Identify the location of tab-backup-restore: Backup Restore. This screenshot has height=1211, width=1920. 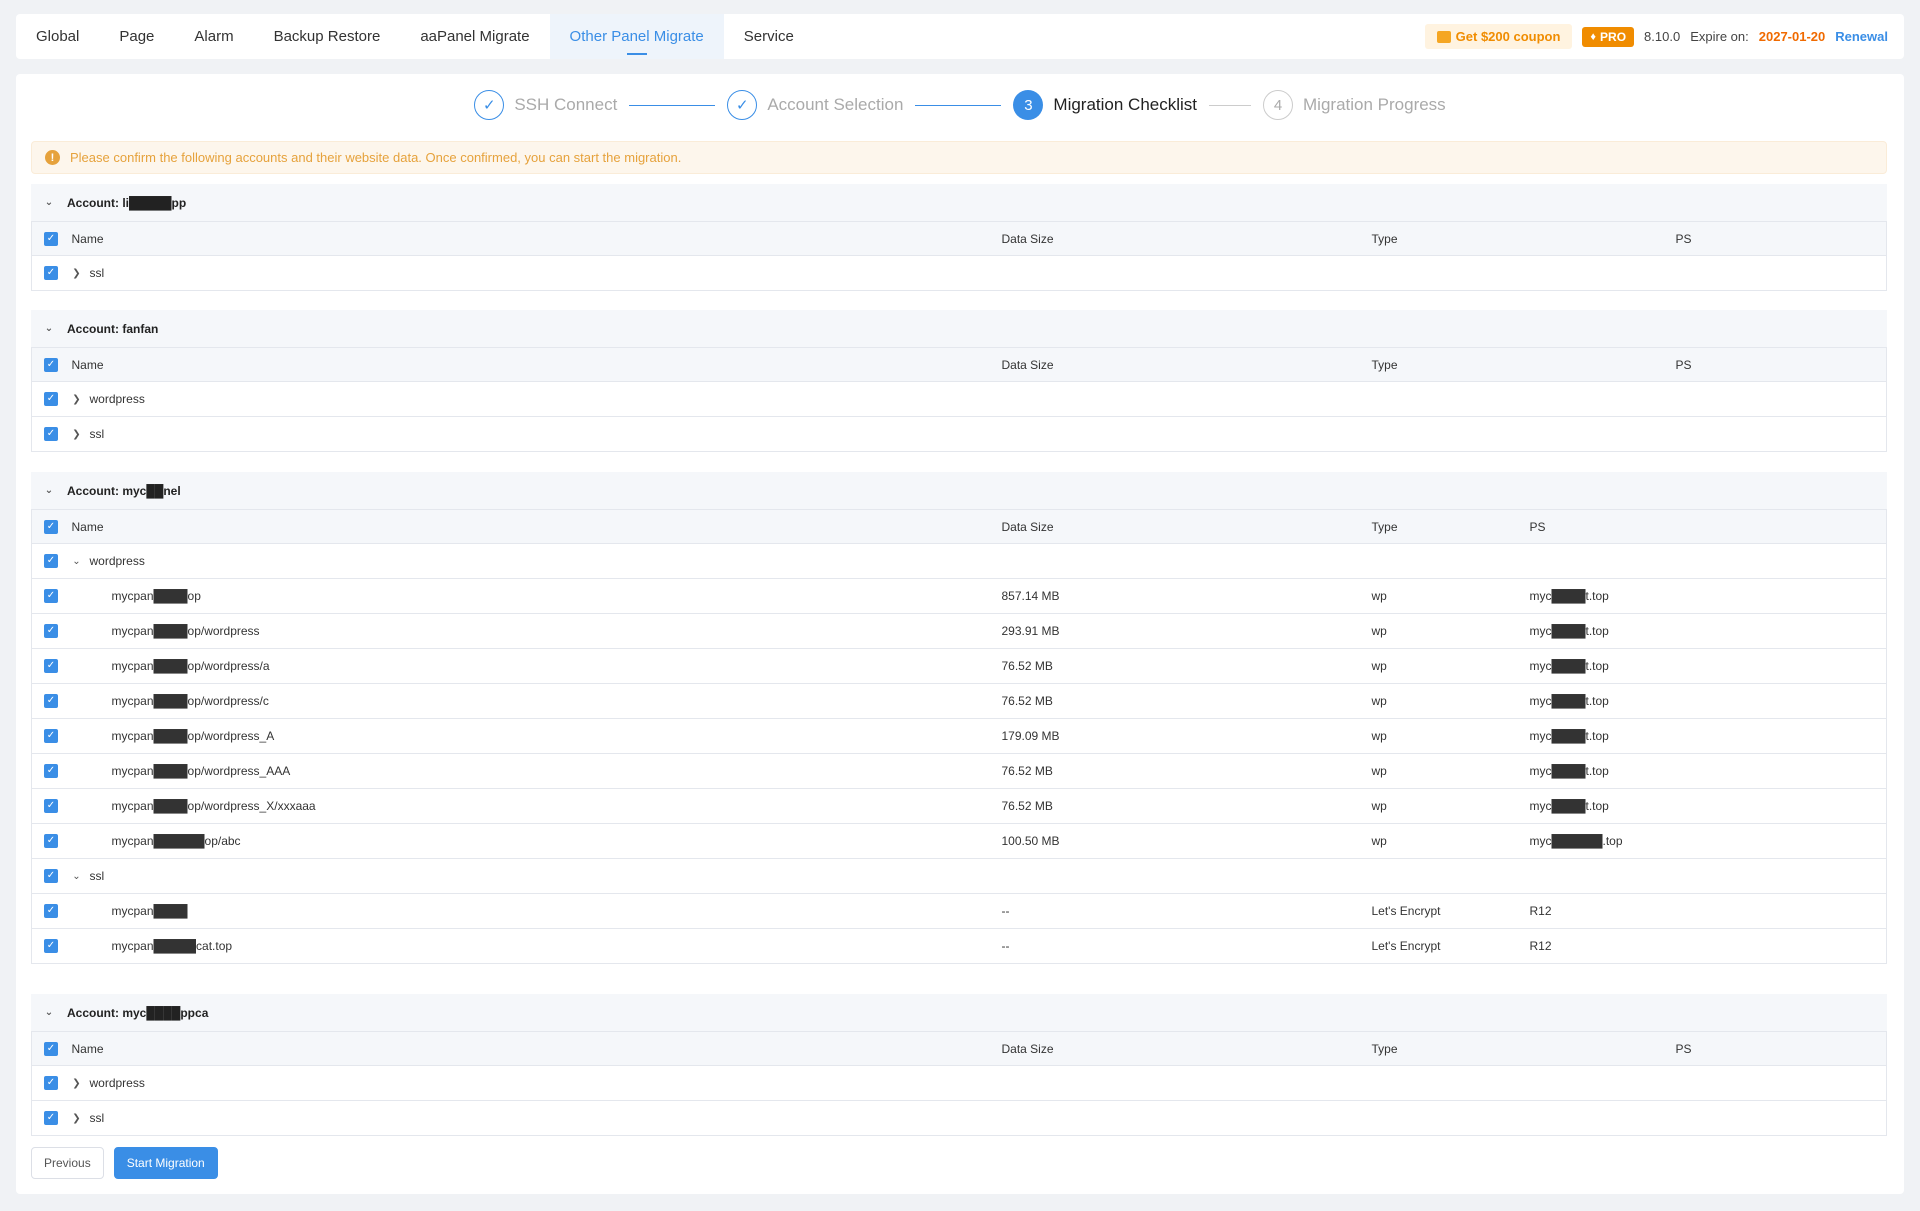
(327, 36).